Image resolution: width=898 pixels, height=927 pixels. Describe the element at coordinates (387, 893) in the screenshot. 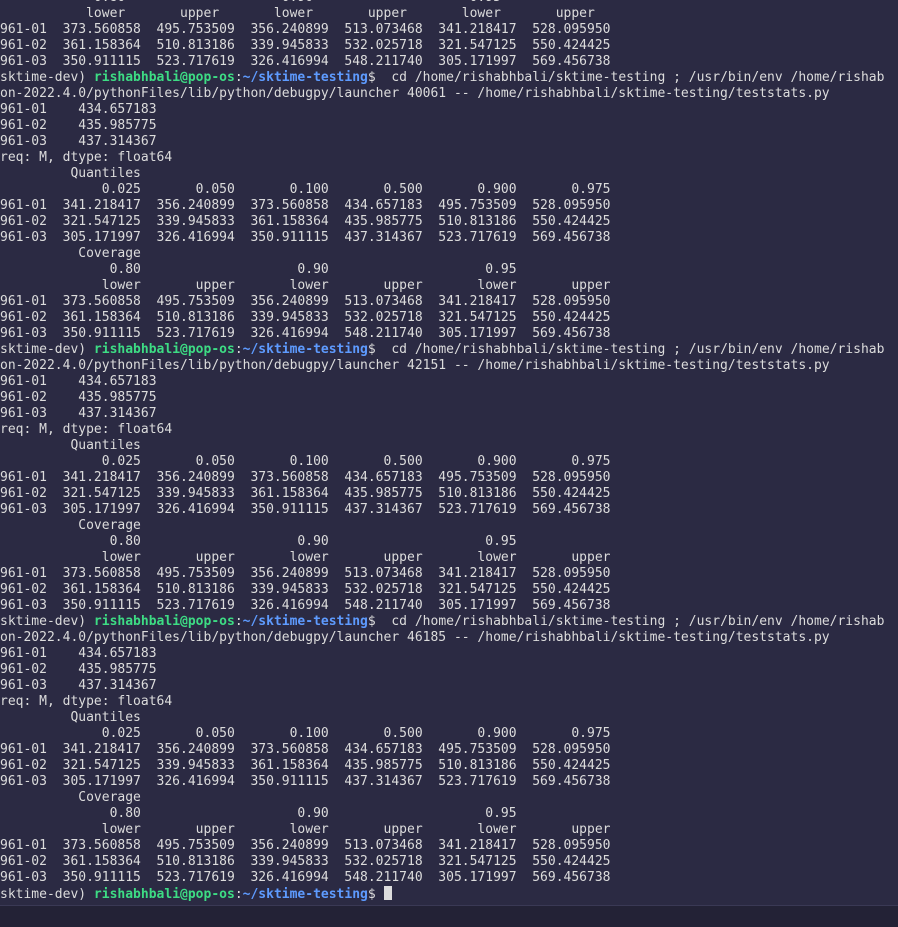

I see `text-cursor` at that location.